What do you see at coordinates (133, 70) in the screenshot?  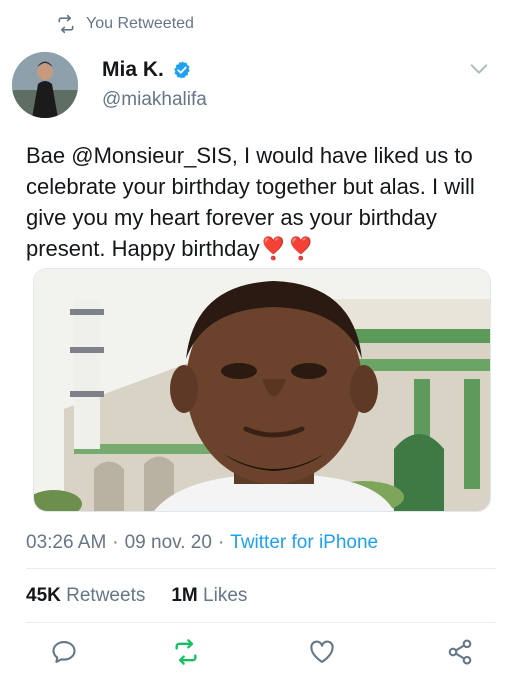 I see `author-display-name: Mia K.` at bounding box center [133, 70].